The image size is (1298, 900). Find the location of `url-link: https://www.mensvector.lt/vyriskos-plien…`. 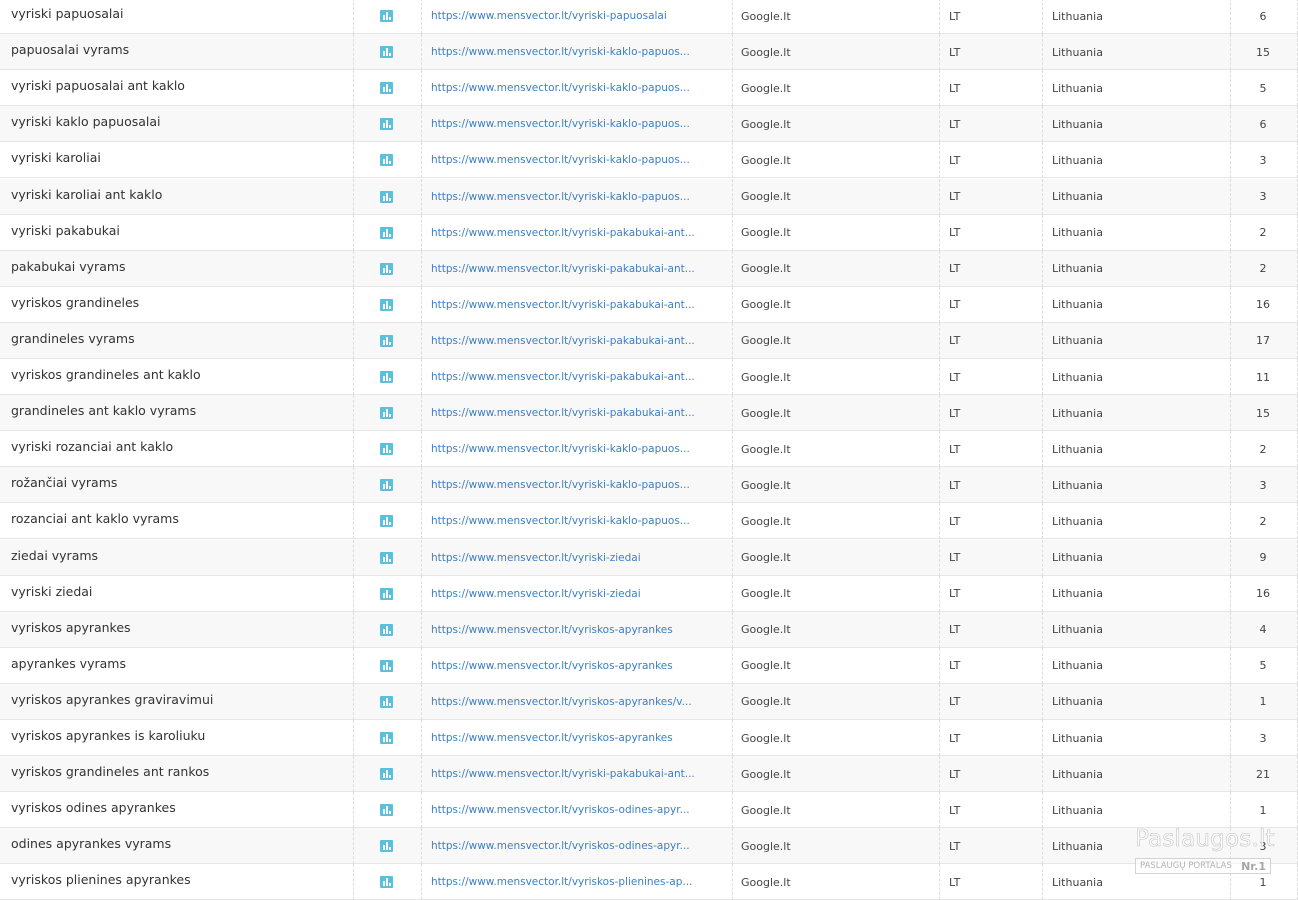

url-link: https://www.mensvector.lt/vyriskos-plien… is located at coordinates (561, 882).